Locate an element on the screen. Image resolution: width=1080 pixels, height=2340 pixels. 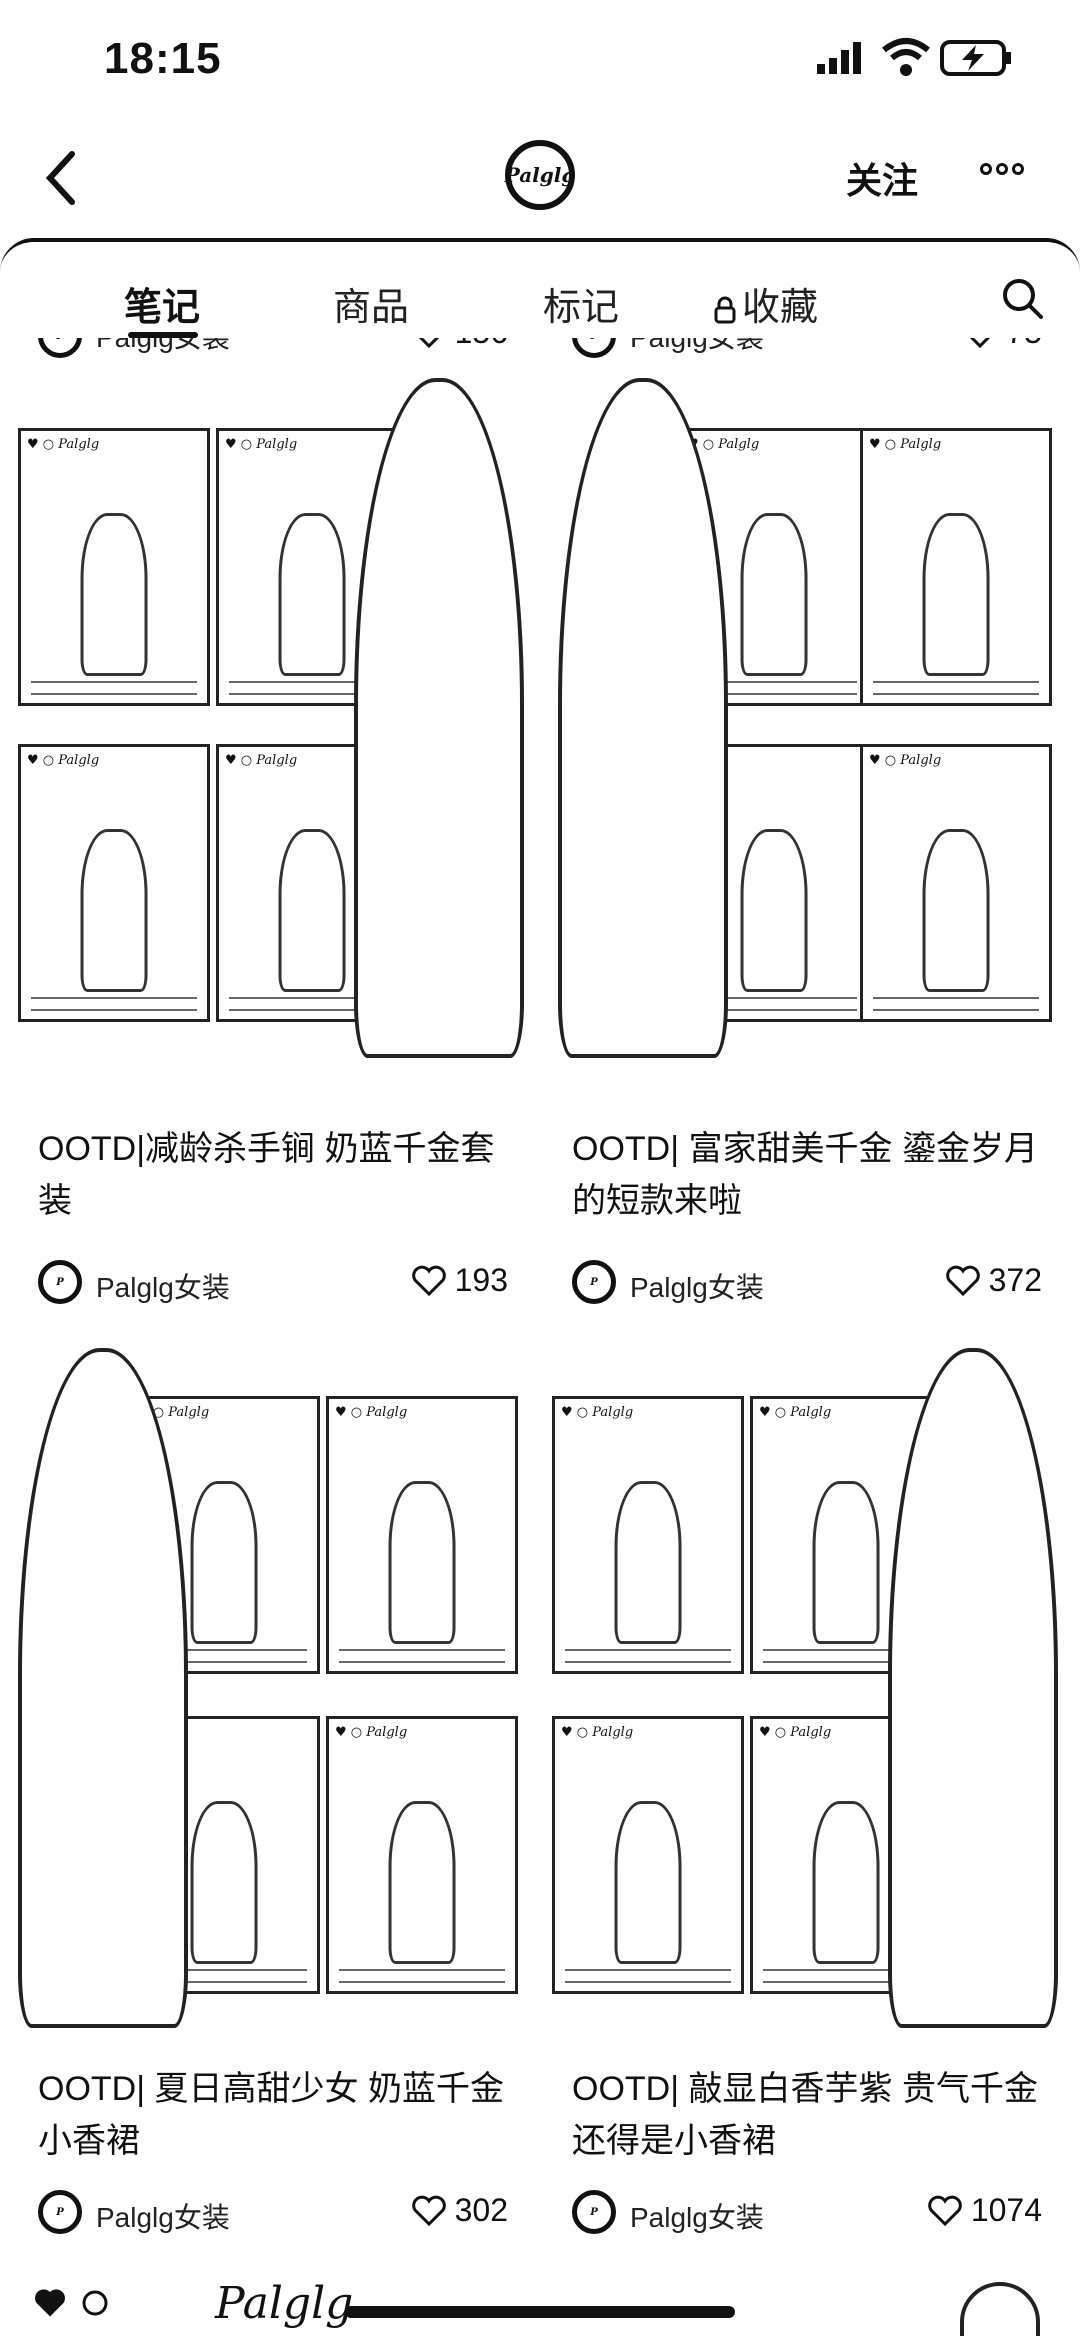
chevron-left-icon is located at coordinates (60, 178).